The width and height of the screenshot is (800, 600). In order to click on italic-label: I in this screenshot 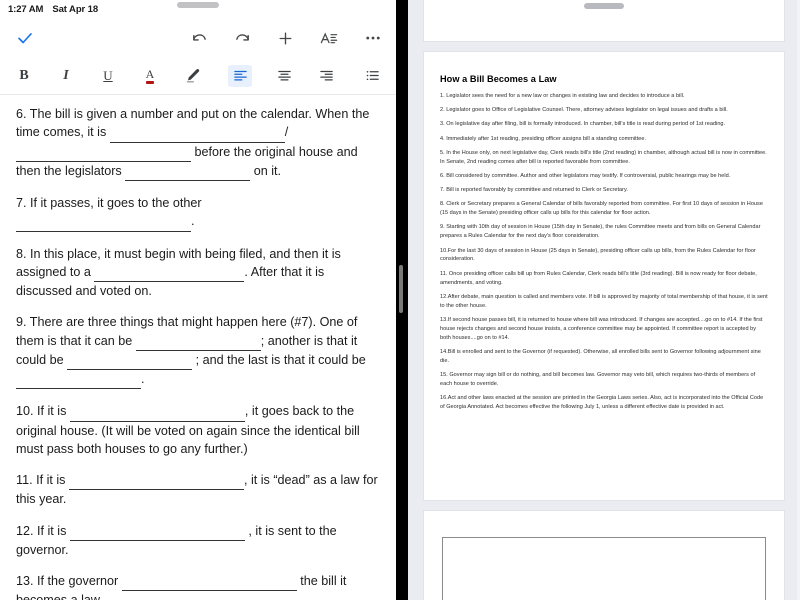, I will do `click(66, 75)`.